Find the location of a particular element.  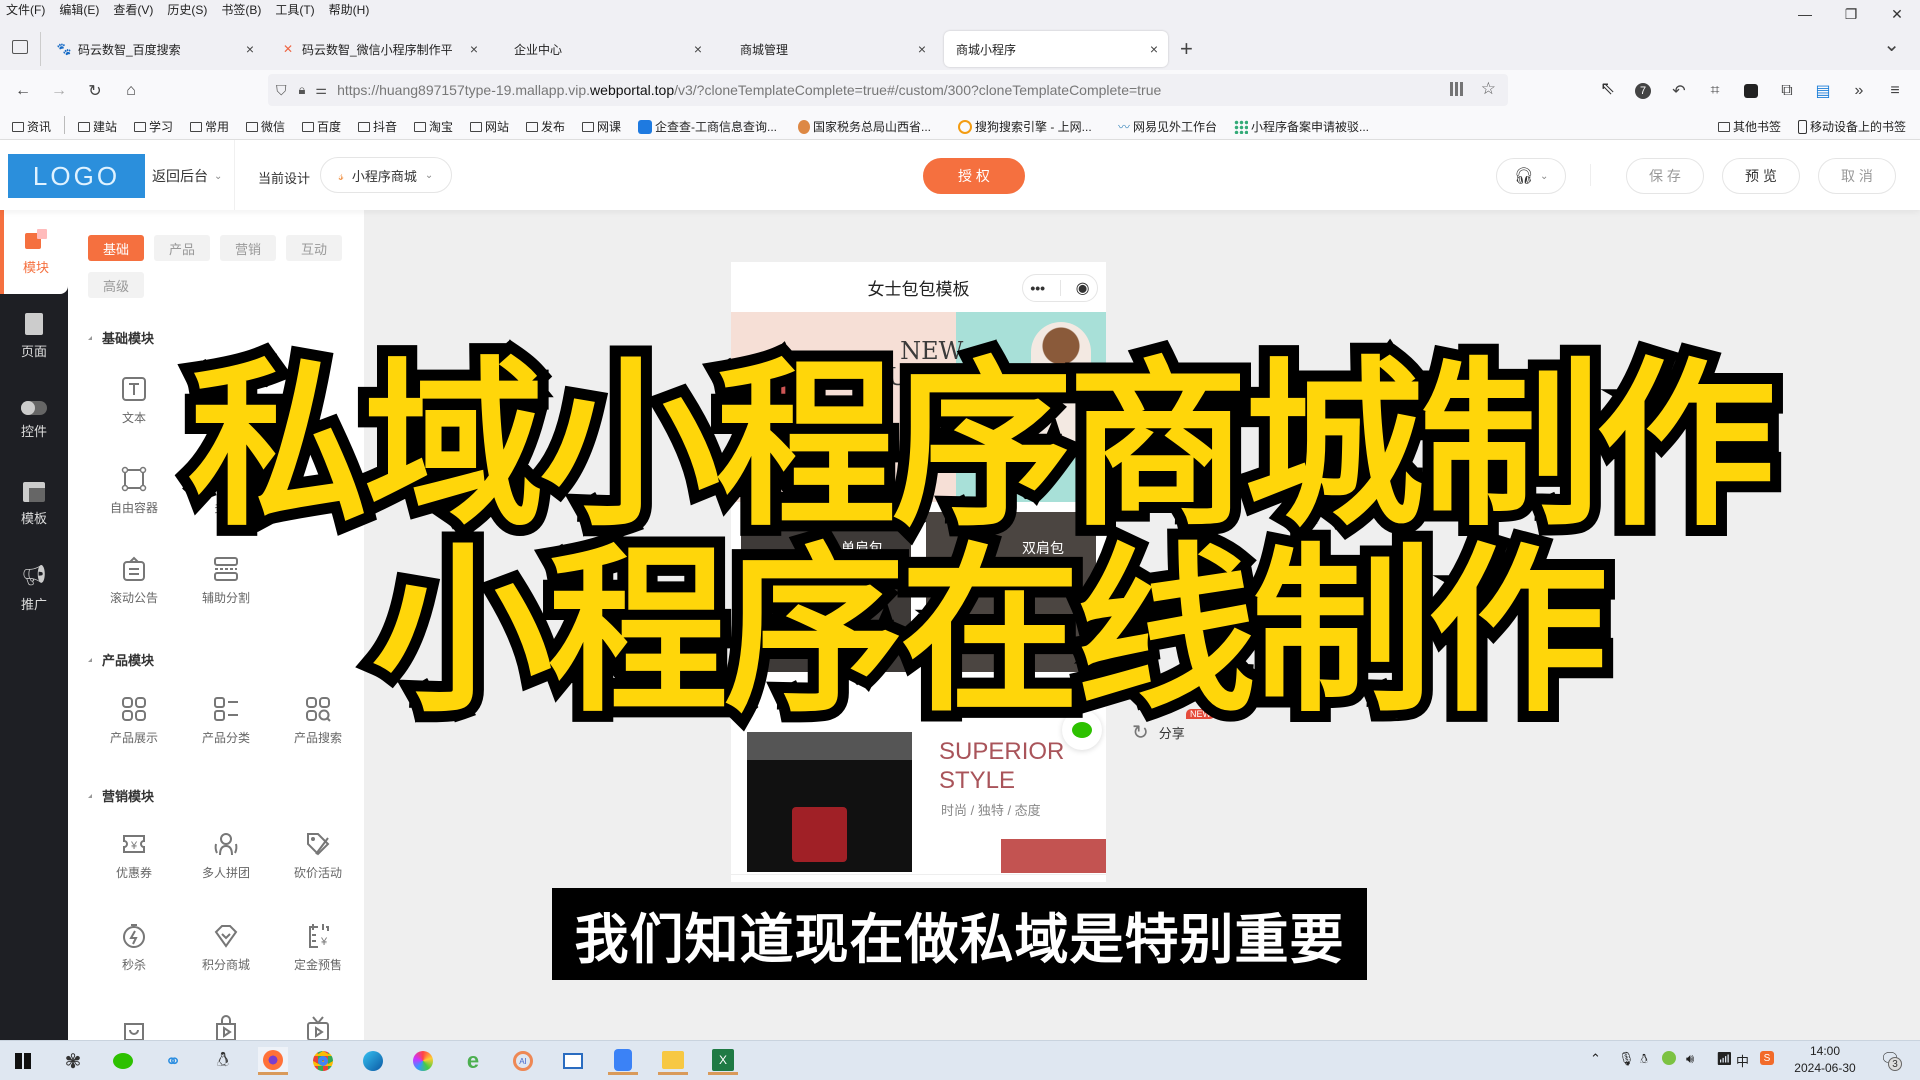

rail-item-promotion: 📢︎ 推广 is located at coordinates (34, 588).